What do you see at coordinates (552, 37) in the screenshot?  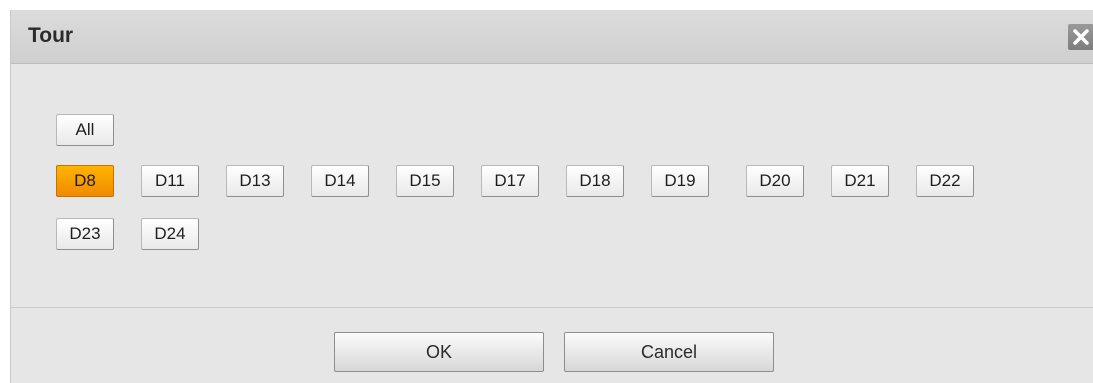 I see `dialog-titlebar: Tour` at bounding box center [552, 37].